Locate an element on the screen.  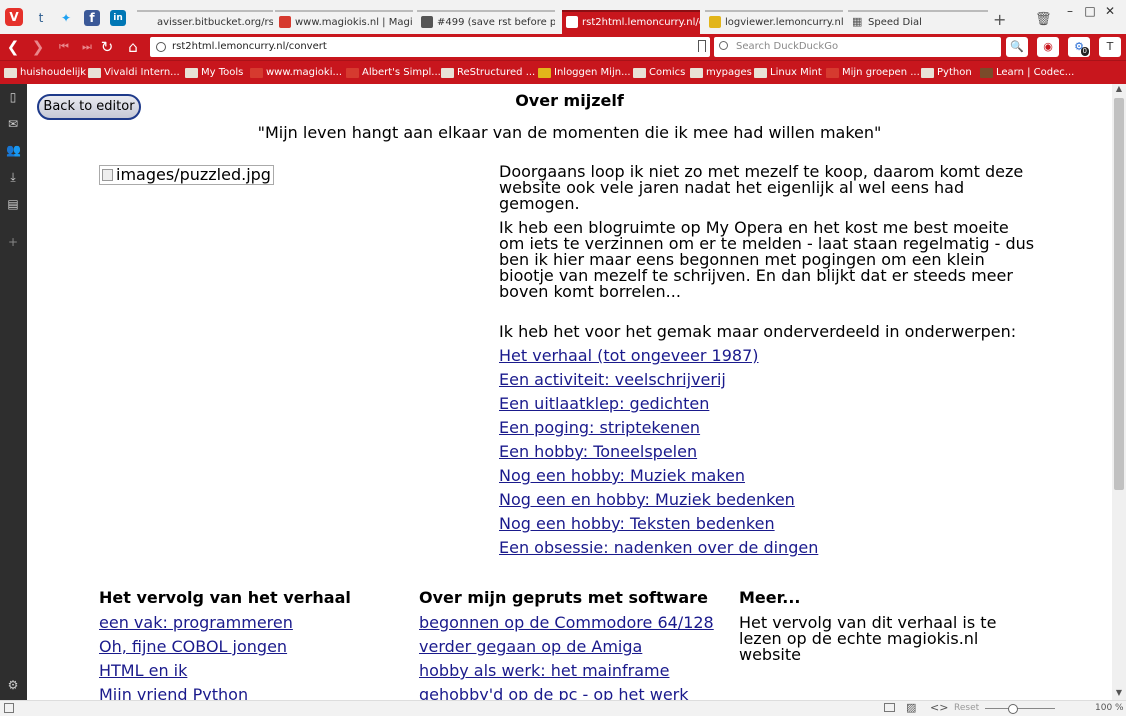
bookmark-label: Linux Mint is located at coordinates (796, 72).